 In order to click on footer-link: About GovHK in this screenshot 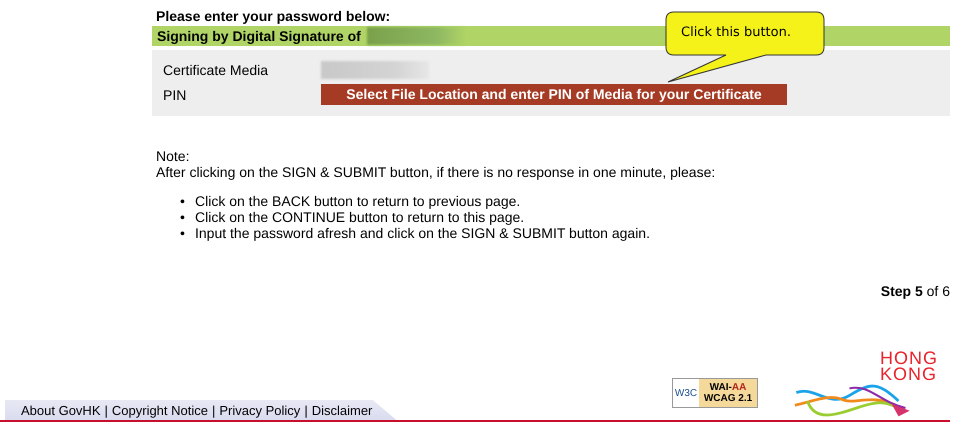, I will do `click(60, 410)`.